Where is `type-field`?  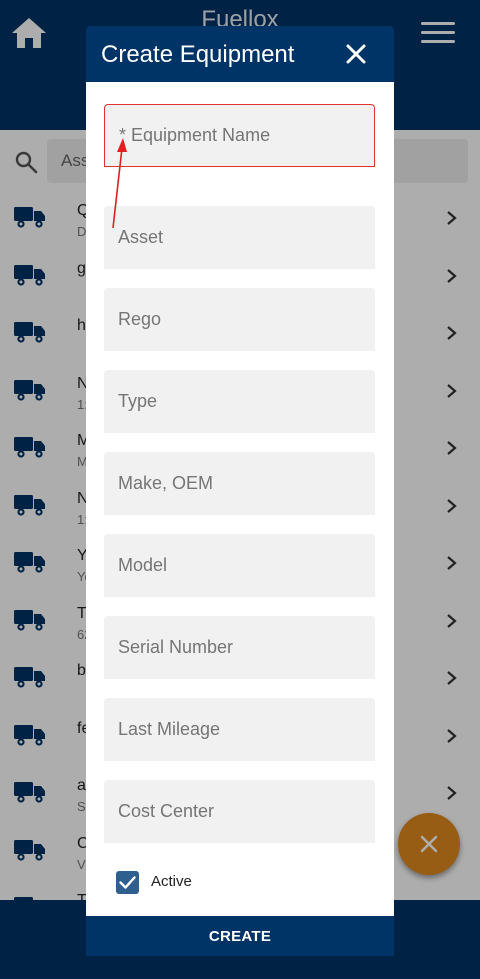 type-field is located at coordinates (239, 401).